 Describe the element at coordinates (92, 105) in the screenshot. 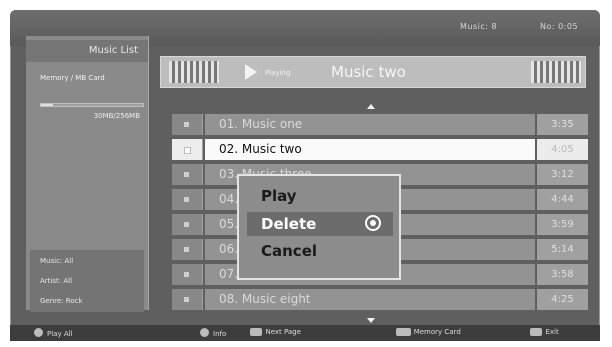

I see `memory-usage-bar` at that location.